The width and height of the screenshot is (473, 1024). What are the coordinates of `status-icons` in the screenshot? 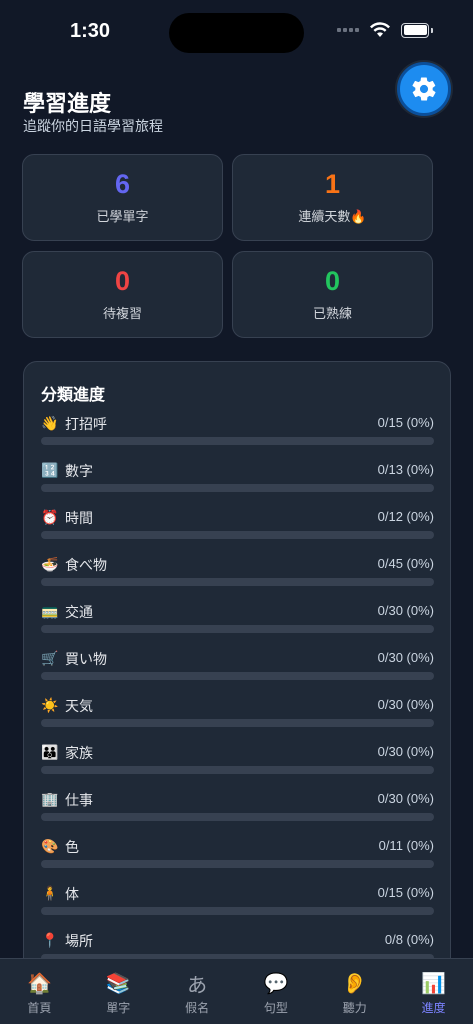 It's located at (385, 30).